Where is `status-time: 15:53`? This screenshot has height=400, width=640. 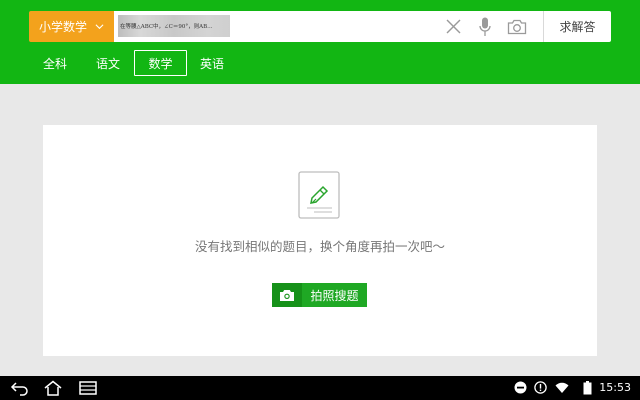 status-time: 15:53 is located at coordinates (615, 387).